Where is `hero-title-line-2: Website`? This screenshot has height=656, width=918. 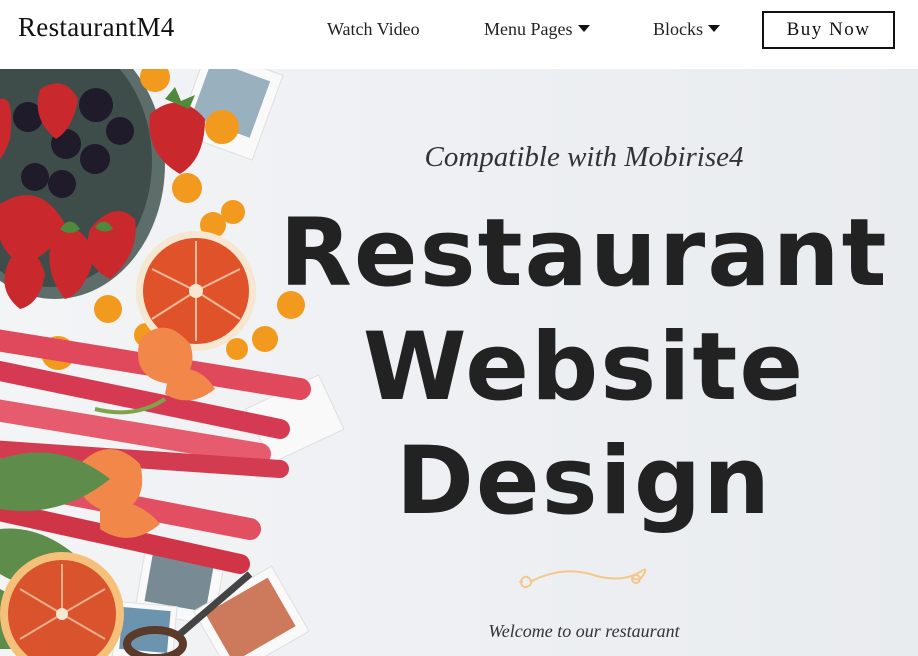 hero-title-line-2: Website is located at coordinates (584, 367).